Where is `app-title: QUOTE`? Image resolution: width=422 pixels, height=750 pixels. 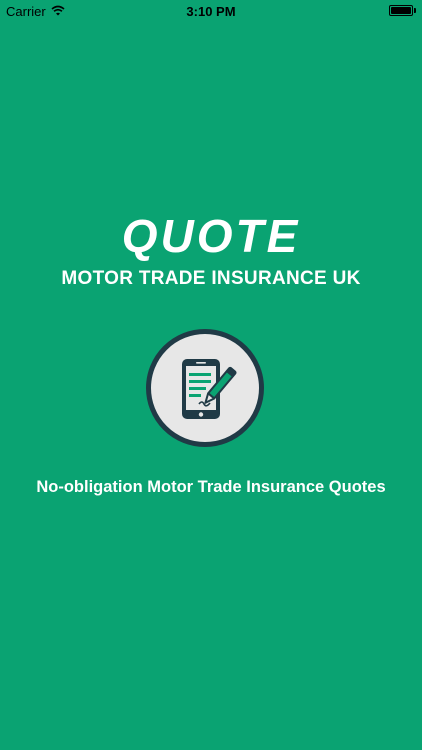
app-title: QUOTE is located at coordinates (211, 236).